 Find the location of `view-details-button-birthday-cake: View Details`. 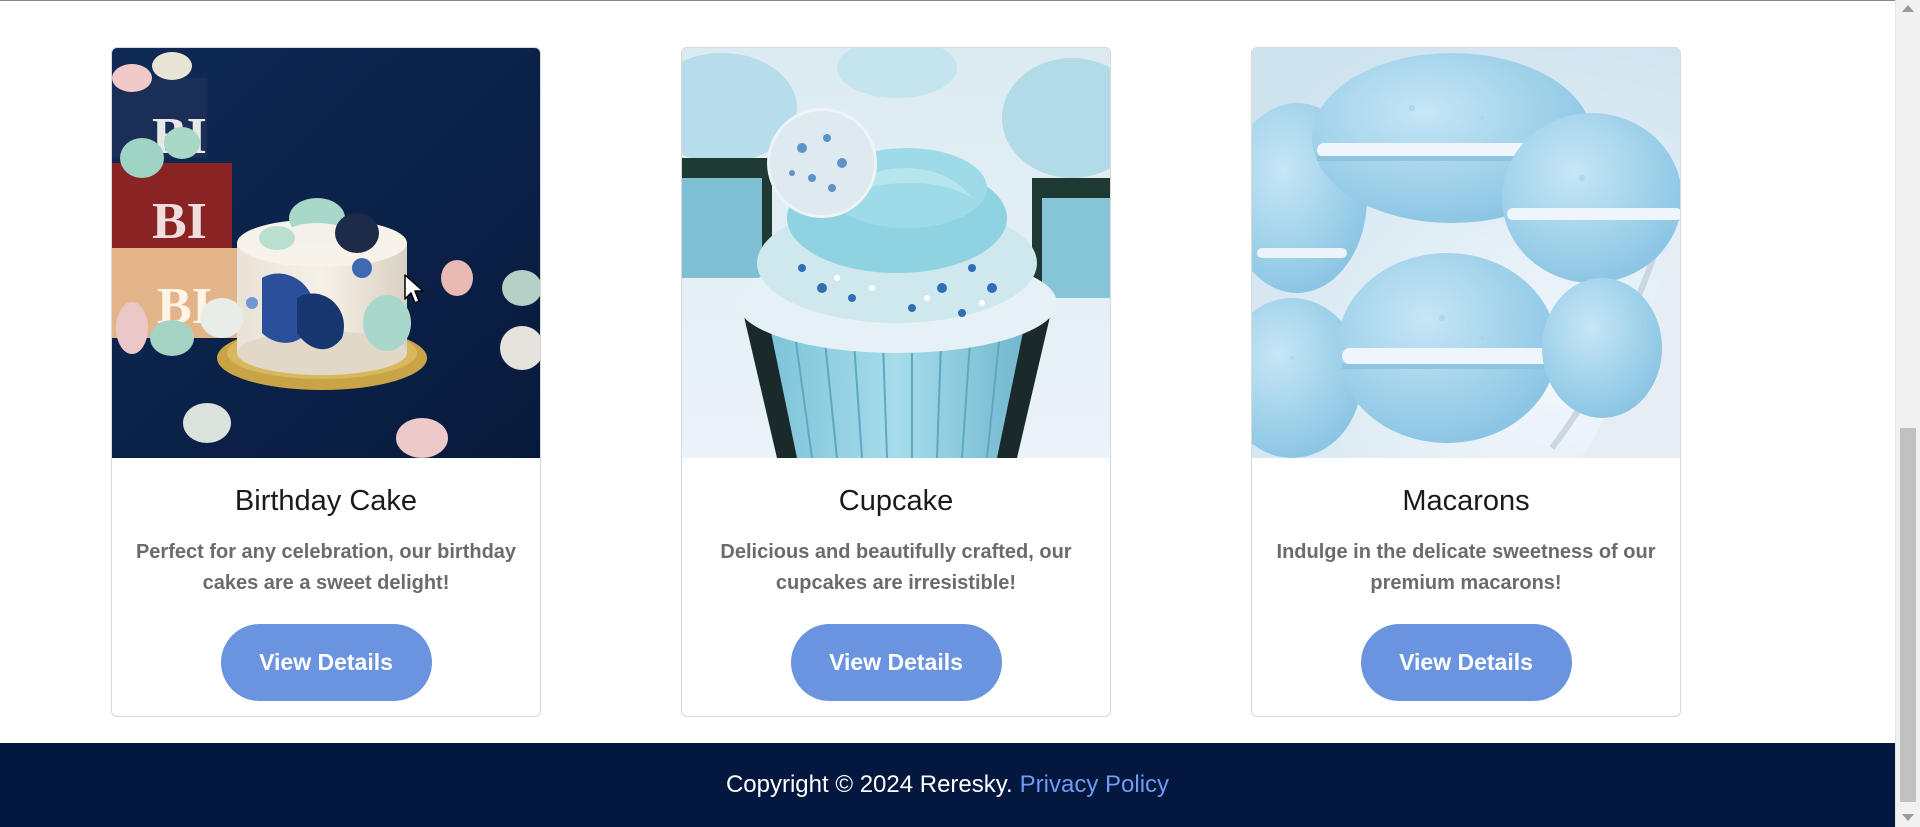

view-details-button-birthday-cake: View Details is located at coordinates (326, 662).